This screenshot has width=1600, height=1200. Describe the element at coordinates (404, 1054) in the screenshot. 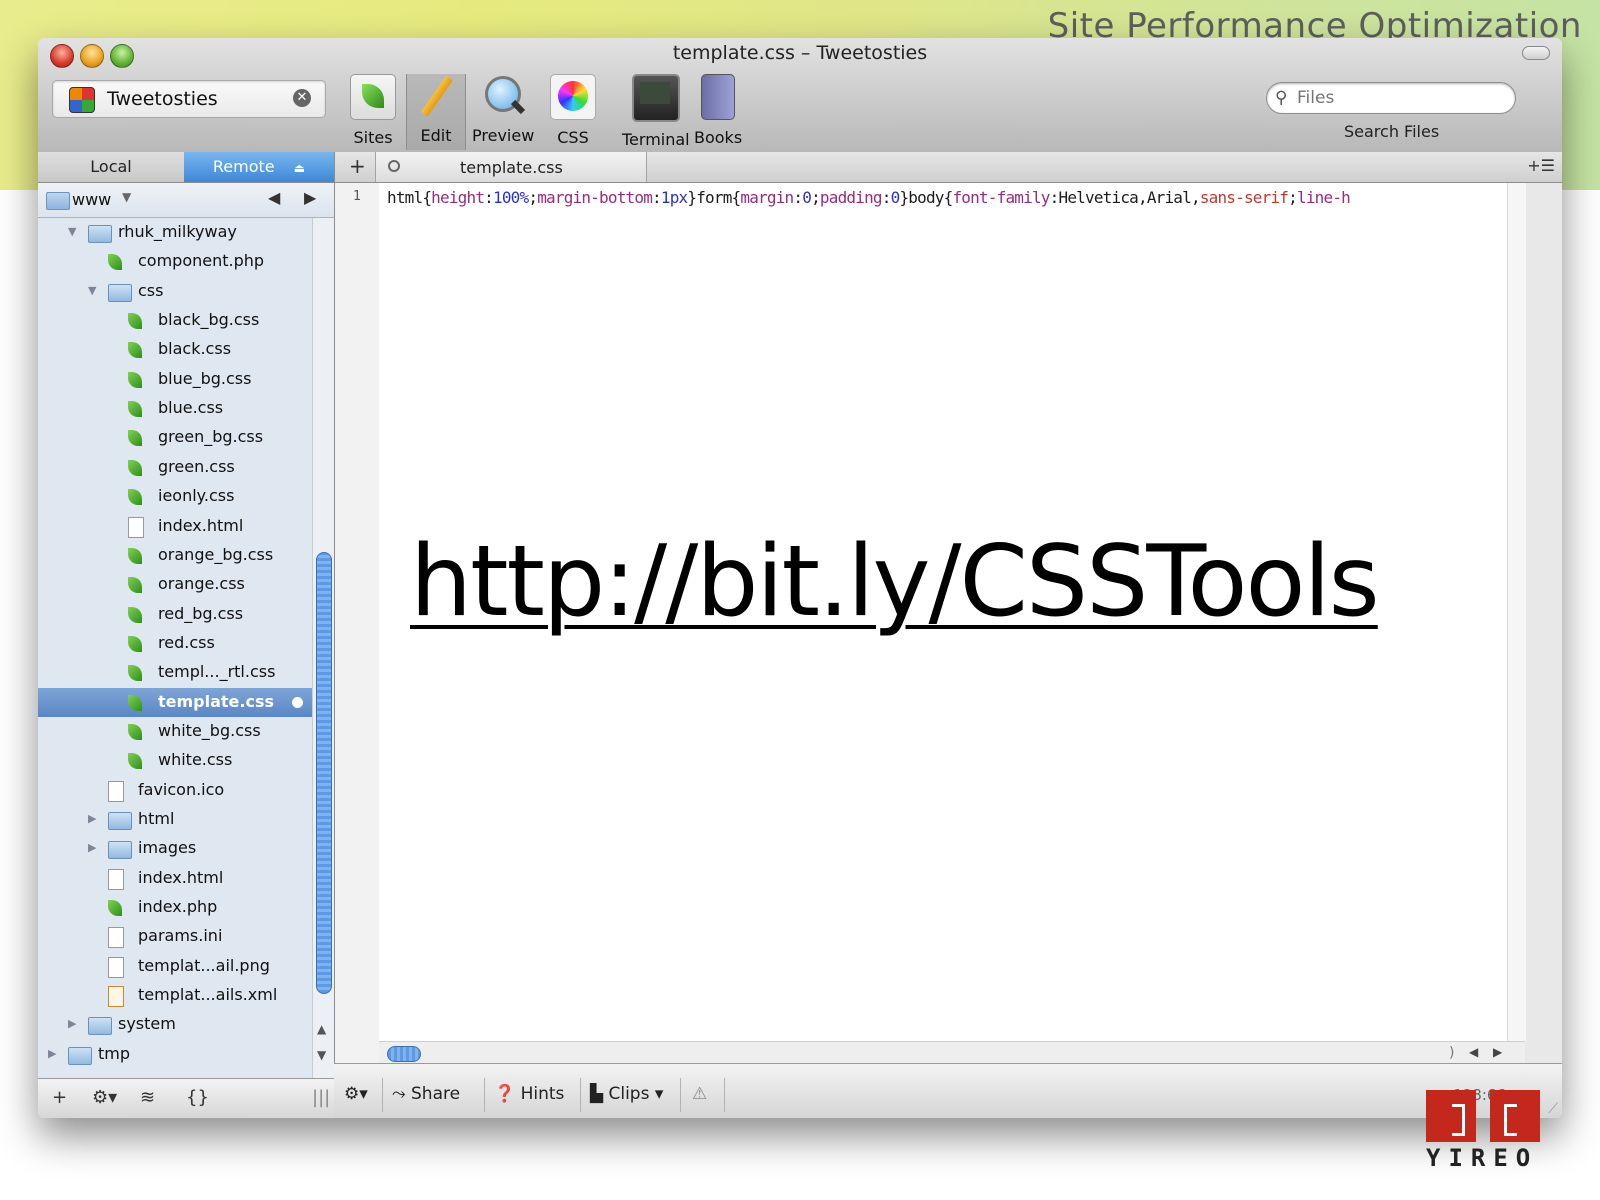

I see `horizontal-scroll-thumb` at that location.